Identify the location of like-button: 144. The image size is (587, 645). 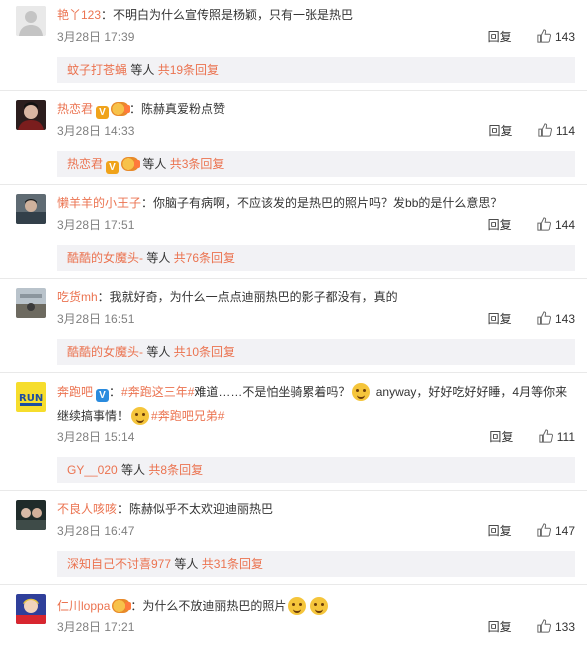
(556, 224).